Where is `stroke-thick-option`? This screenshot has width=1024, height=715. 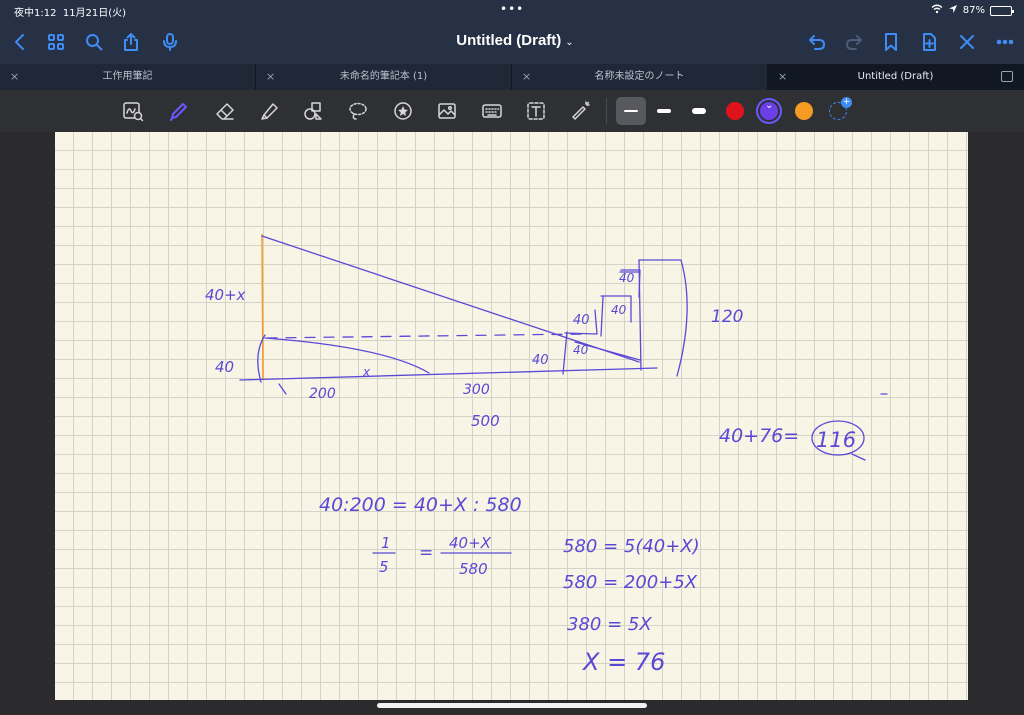 stroke-thick-option is located at coordinates (699, 111).